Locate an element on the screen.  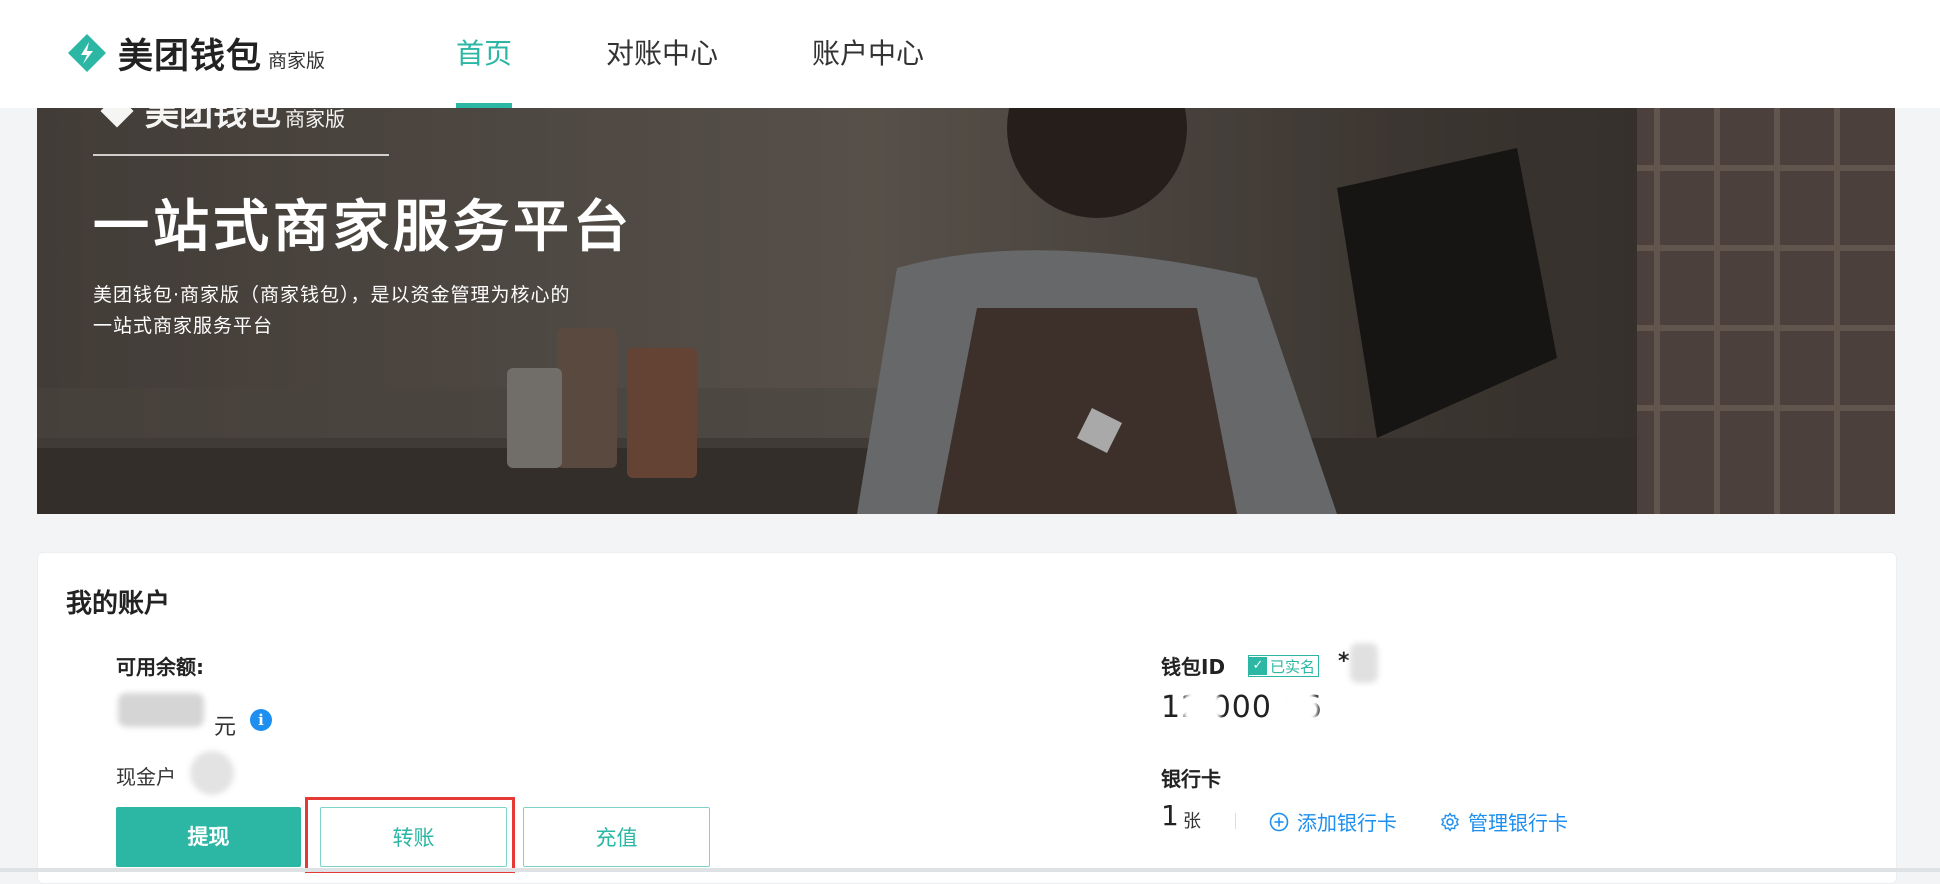
manage-bank-card-link: 管理银行卡 is located at coordinates (1504, 821).